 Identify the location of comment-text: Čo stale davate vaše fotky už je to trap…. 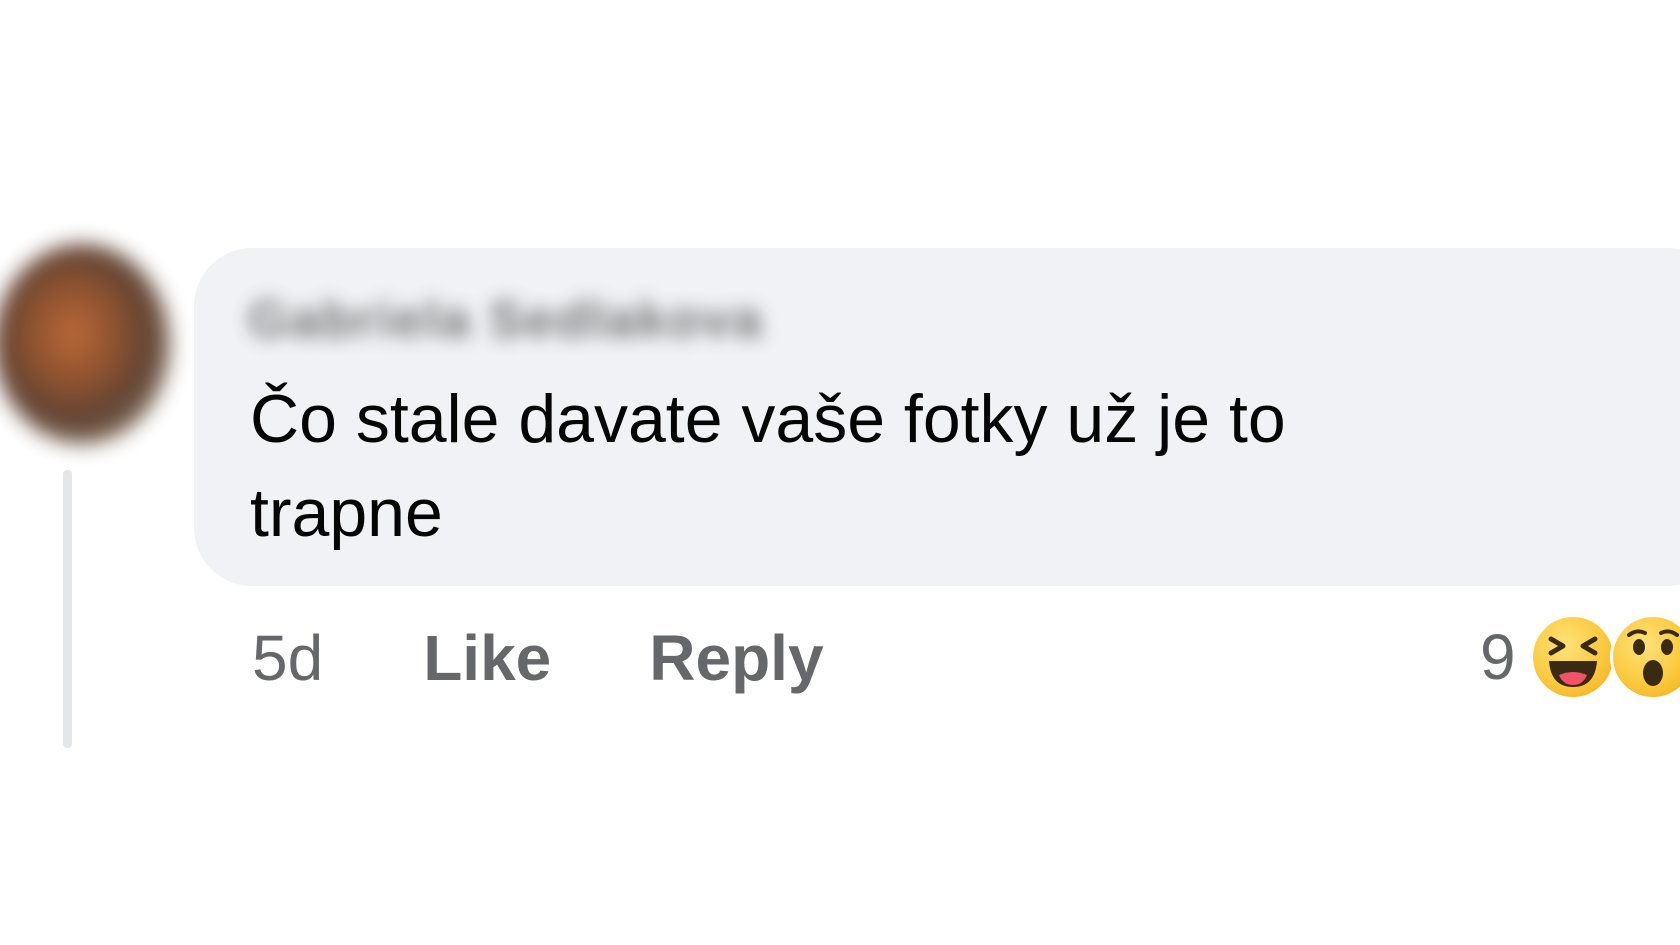
(768, 466).